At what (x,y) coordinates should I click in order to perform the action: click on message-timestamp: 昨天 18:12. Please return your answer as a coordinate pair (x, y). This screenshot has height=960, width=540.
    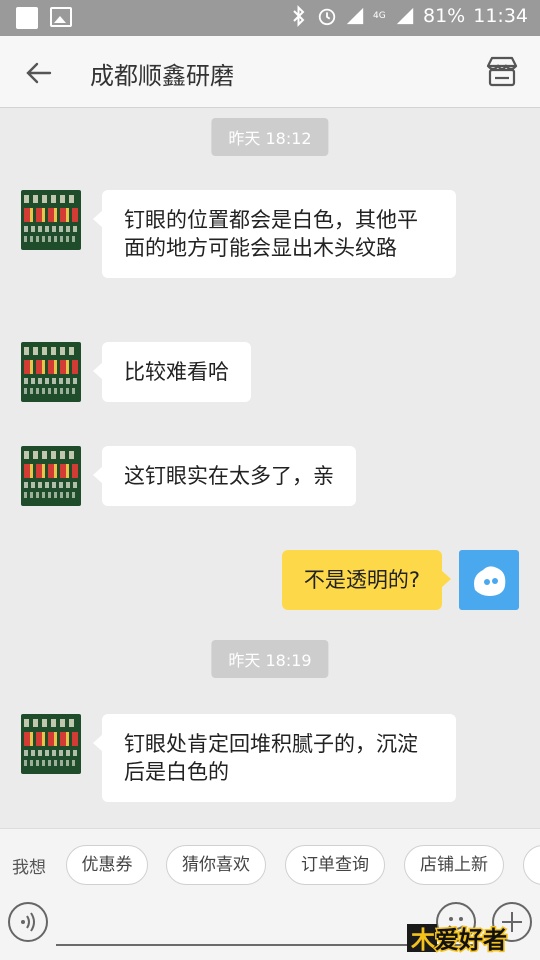
    Looking at the image, I should click on (270, 137).